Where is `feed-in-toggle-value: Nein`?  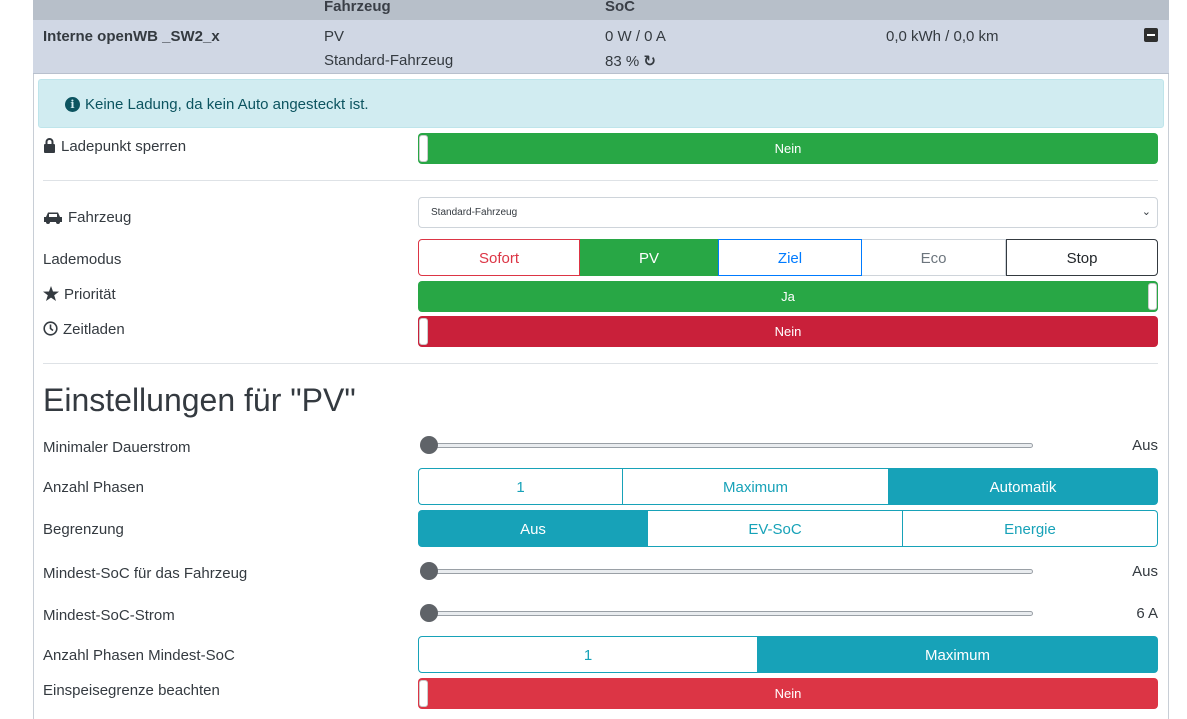
feed-in-toggle-value: Nein is located at coordinates (788, 693).